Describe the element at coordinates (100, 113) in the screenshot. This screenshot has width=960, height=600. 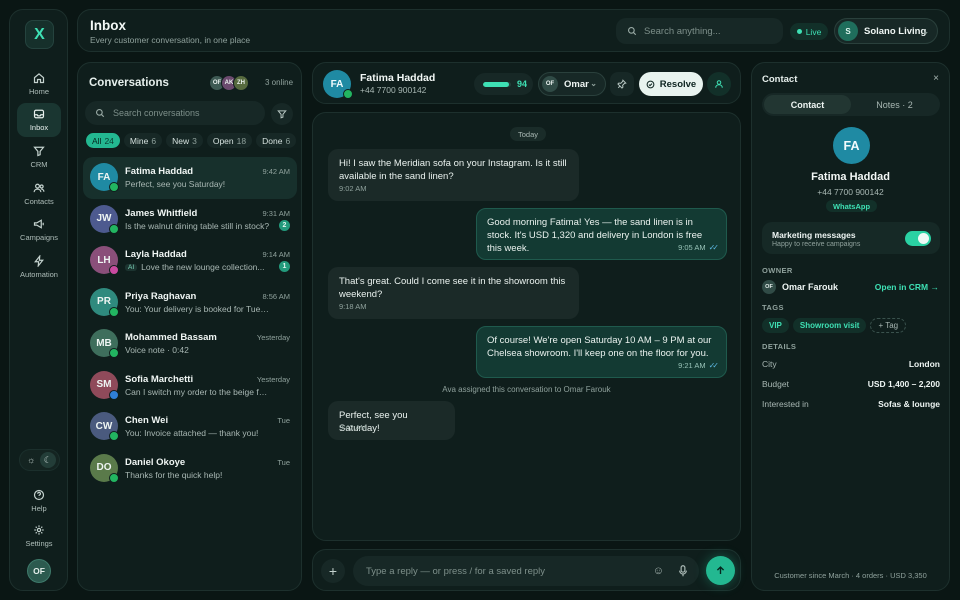
I see `search-icon` at that location.